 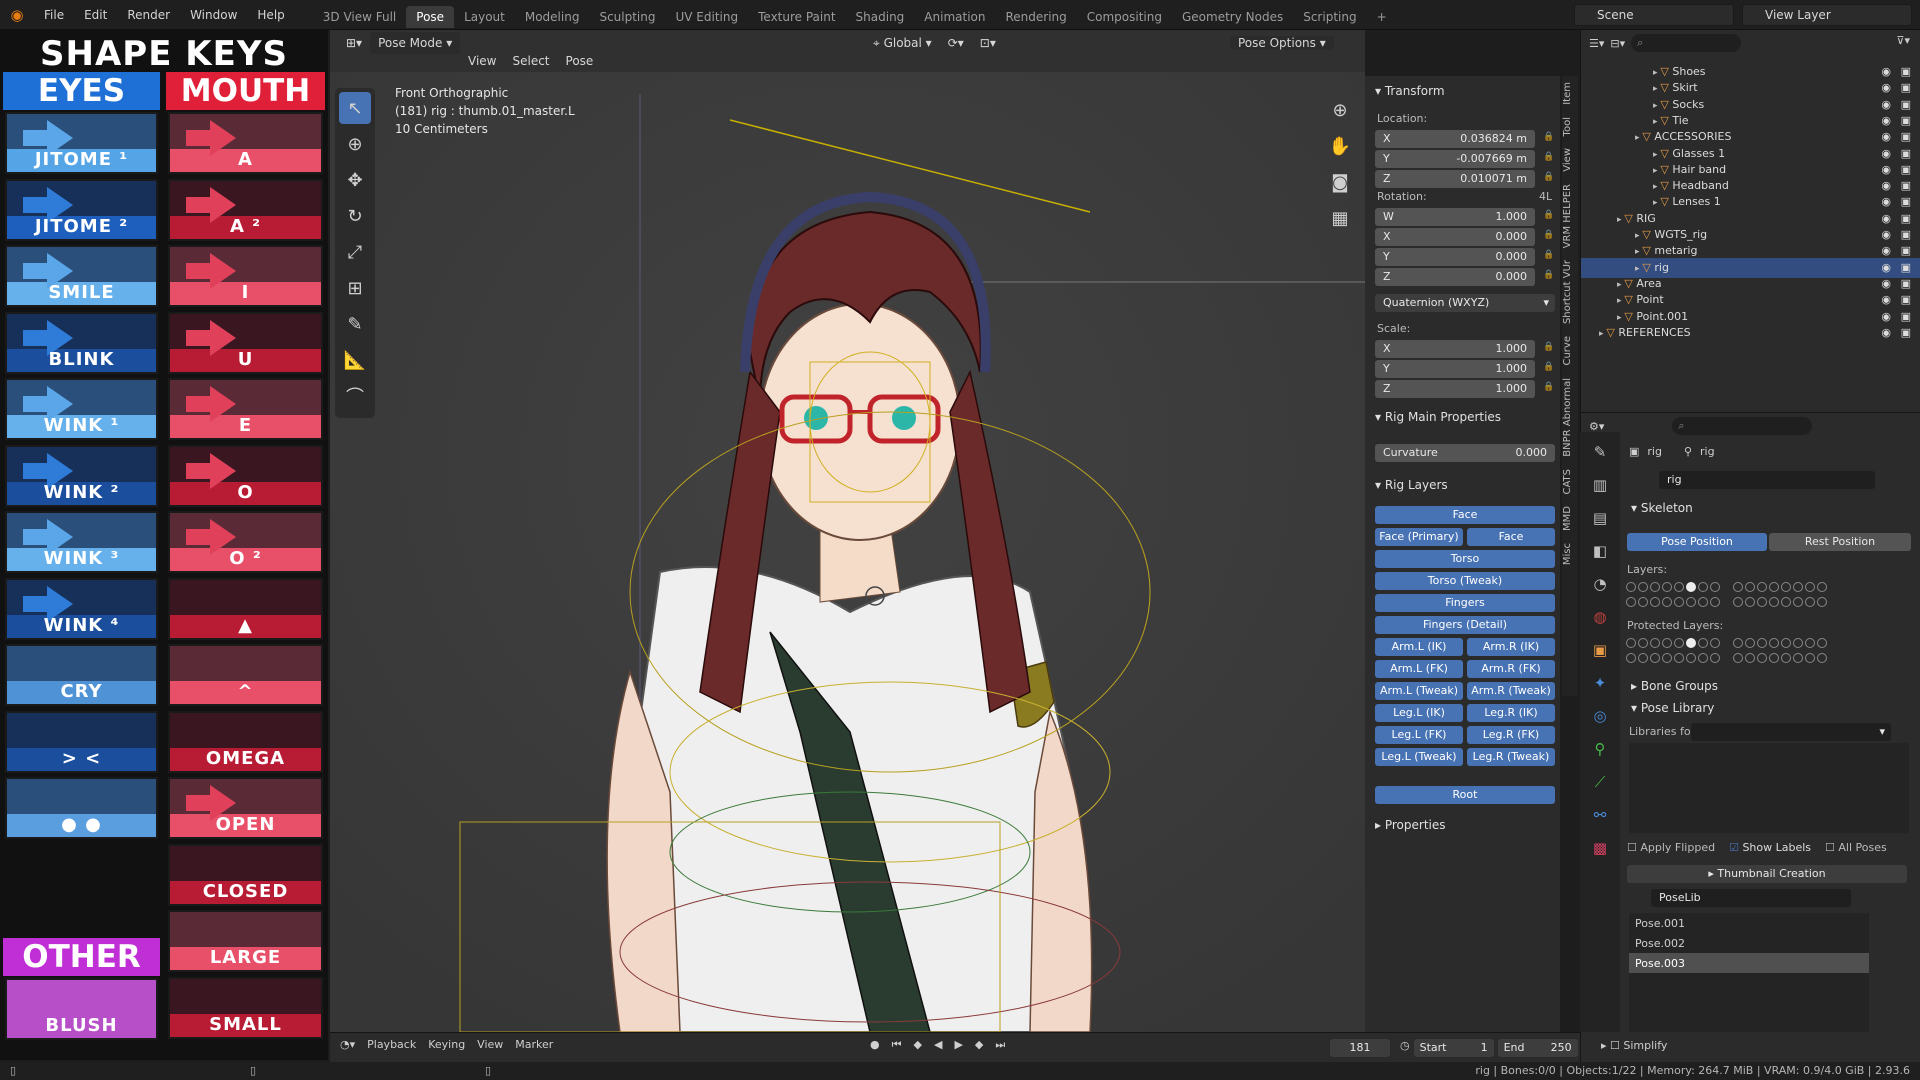 What do you see at coordinates (1455, 389) in the screenshot?
I see `transform-field: Z 1.000` at bounding box center [1455, 389].